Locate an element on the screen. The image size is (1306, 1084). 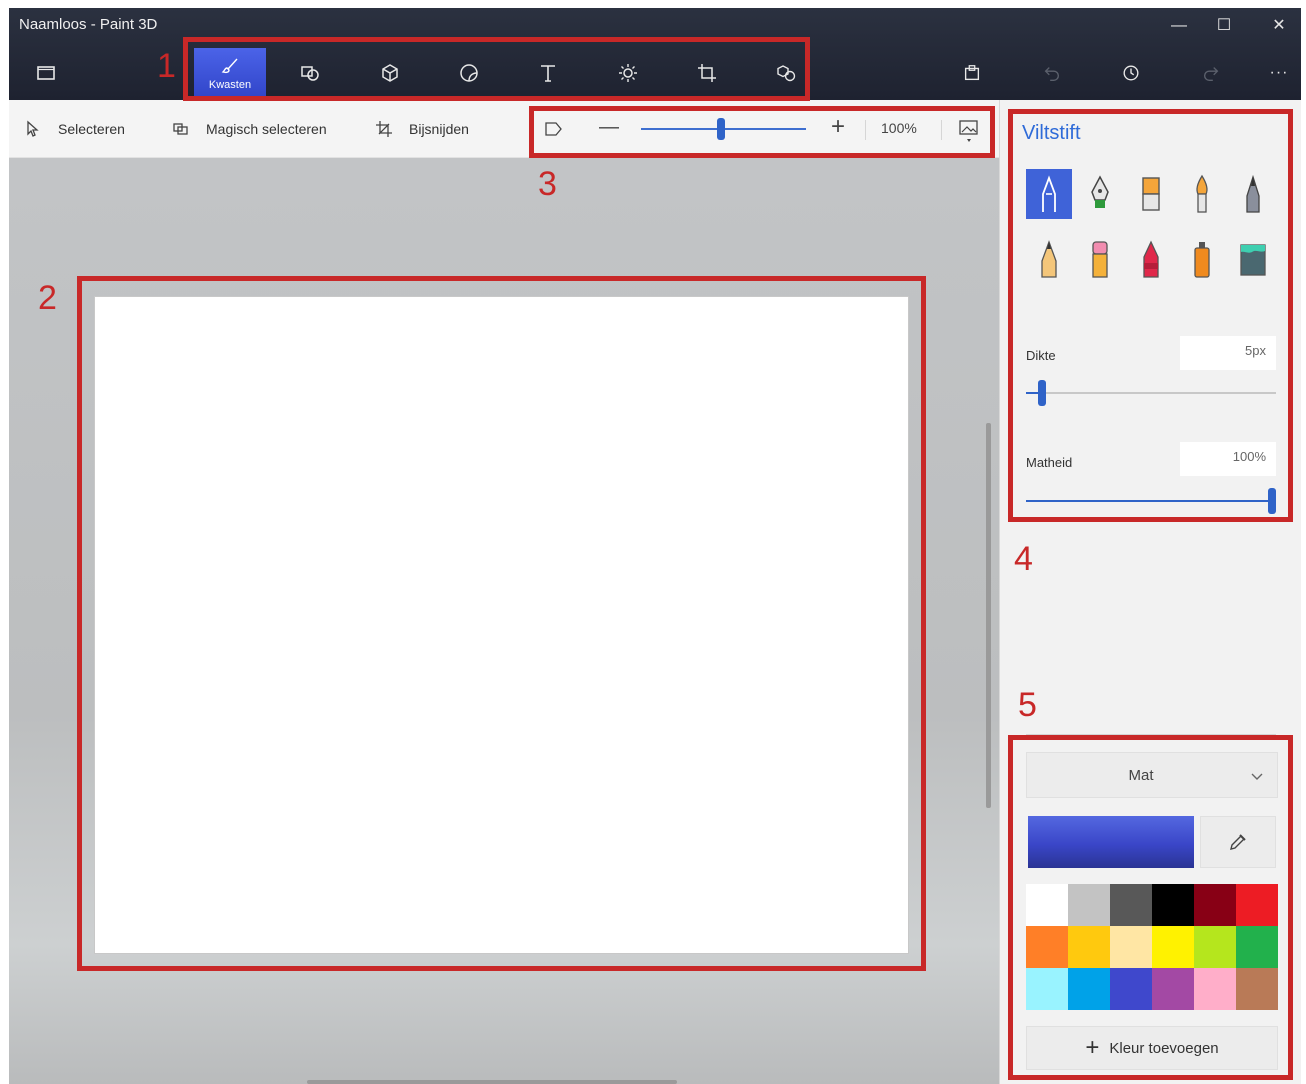
horizontal-scrollbar is located at coordinates (492, 1082).